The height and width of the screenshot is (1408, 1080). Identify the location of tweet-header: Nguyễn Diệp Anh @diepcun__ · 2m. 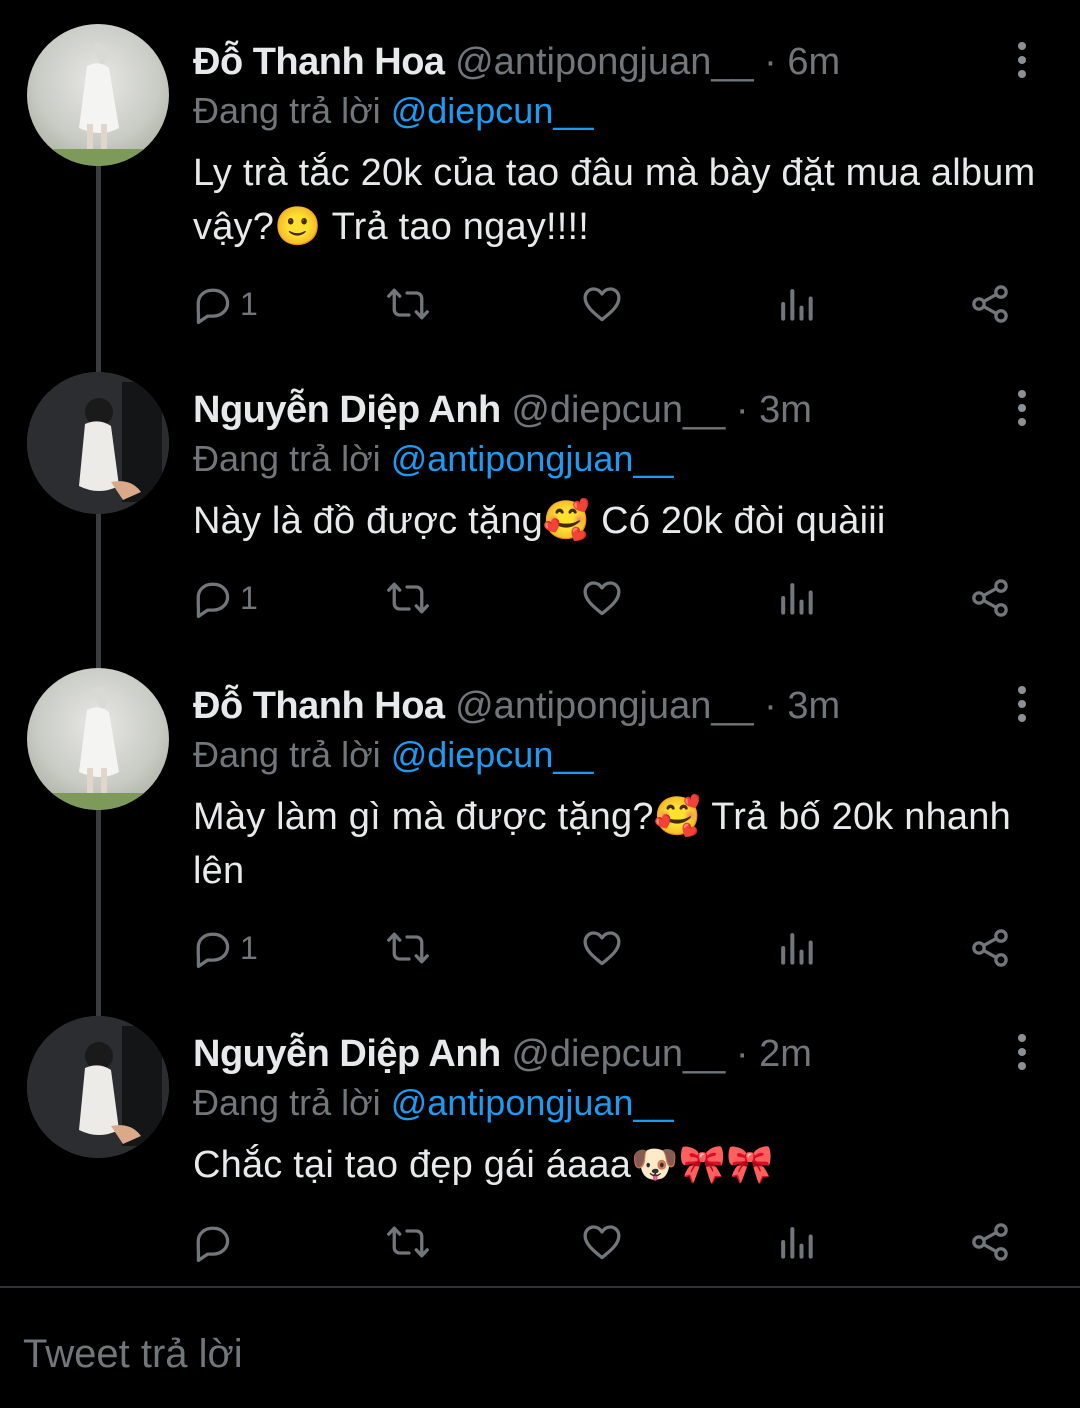
(502, 1054).